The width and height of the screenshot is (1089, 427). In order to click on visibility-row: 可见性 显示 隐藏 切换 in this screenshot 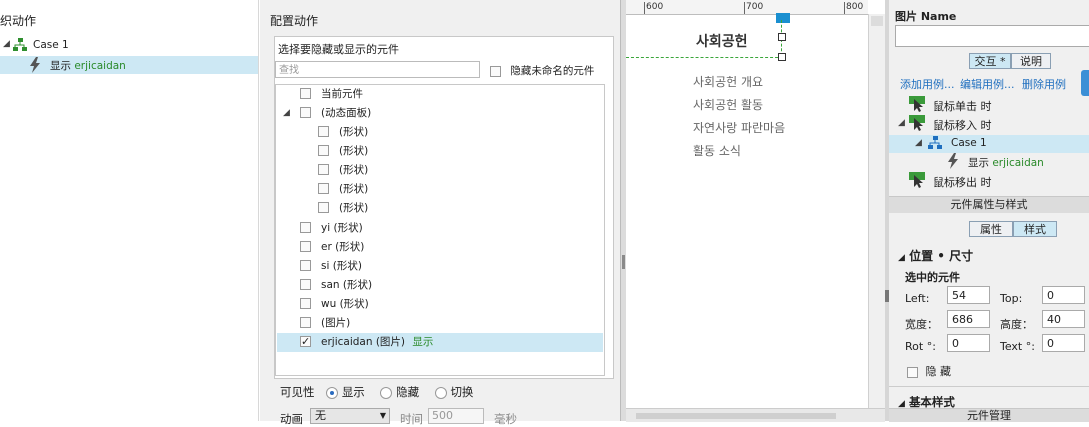, I will do `click(376, 392)`.